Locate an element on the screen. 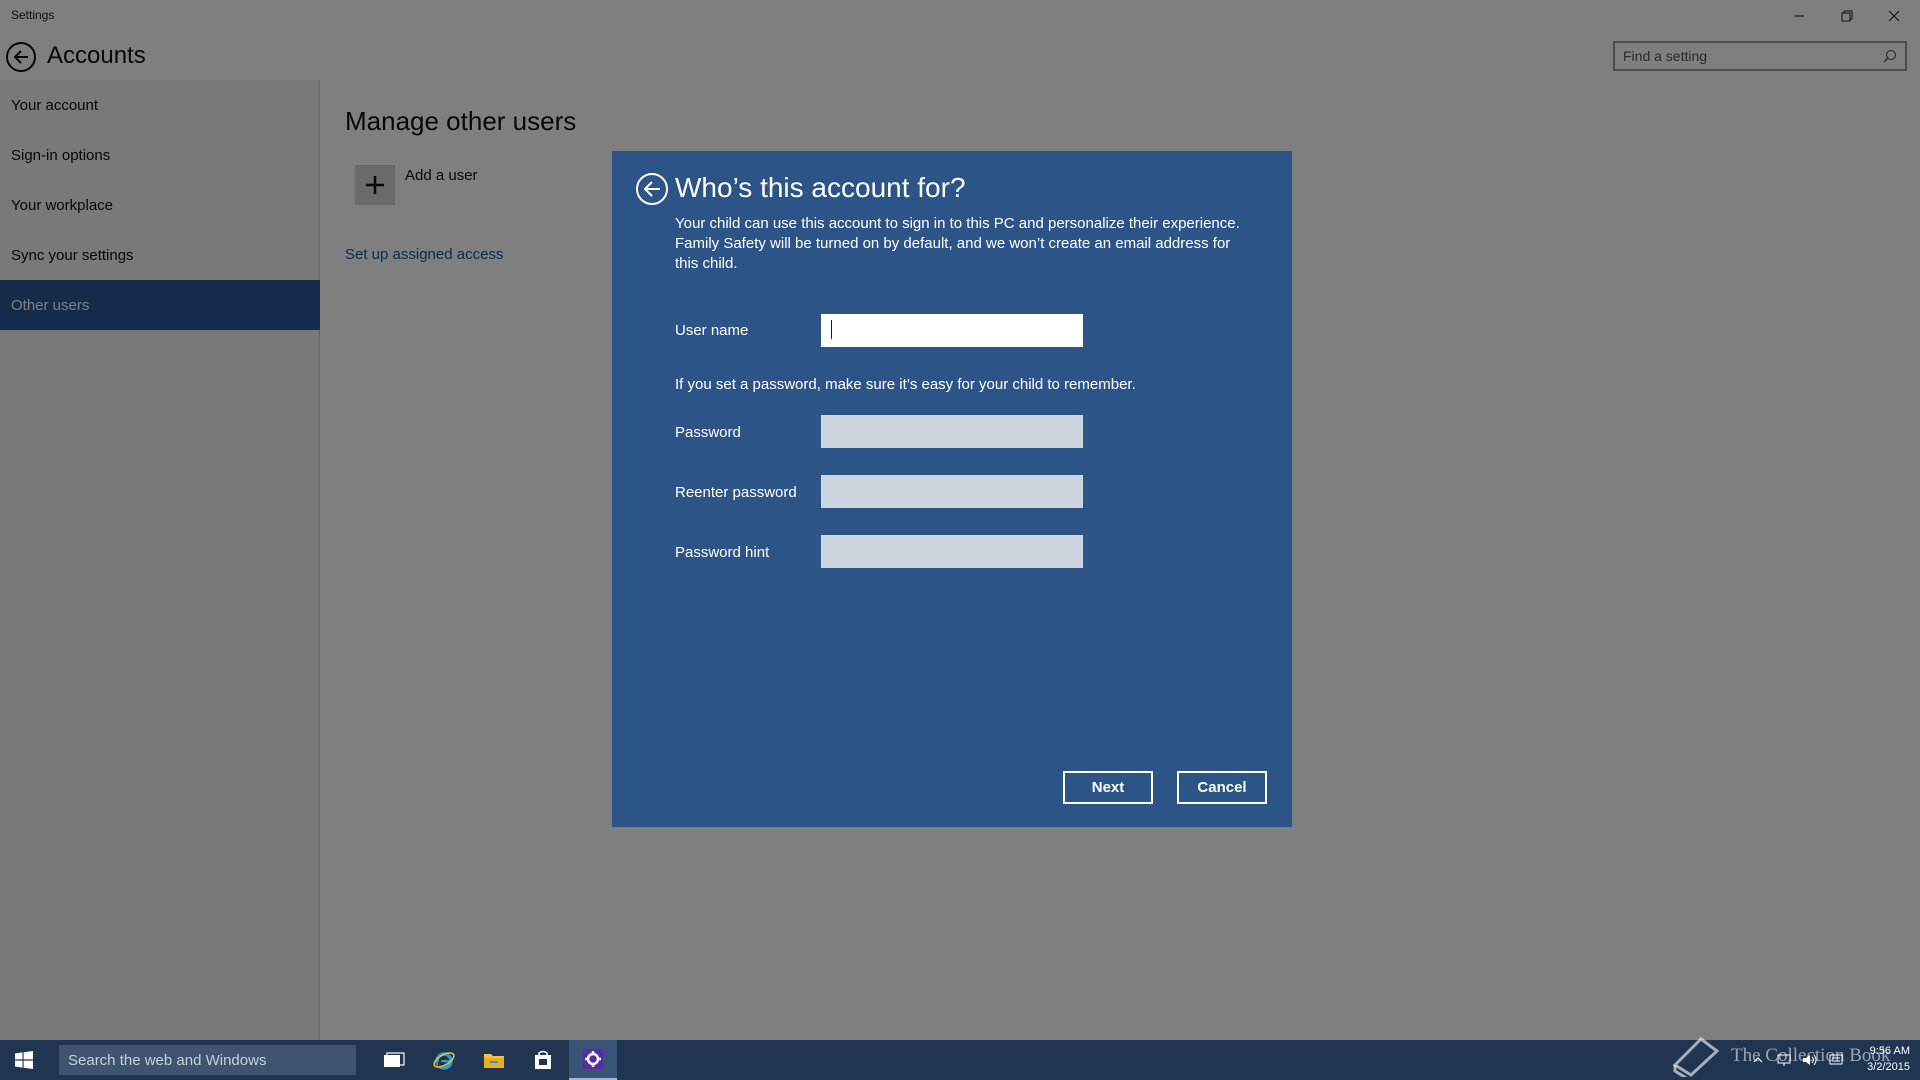 This screenshot has width=1920, height=1080. back-arrow-icon is located at coordinates (651, 189).